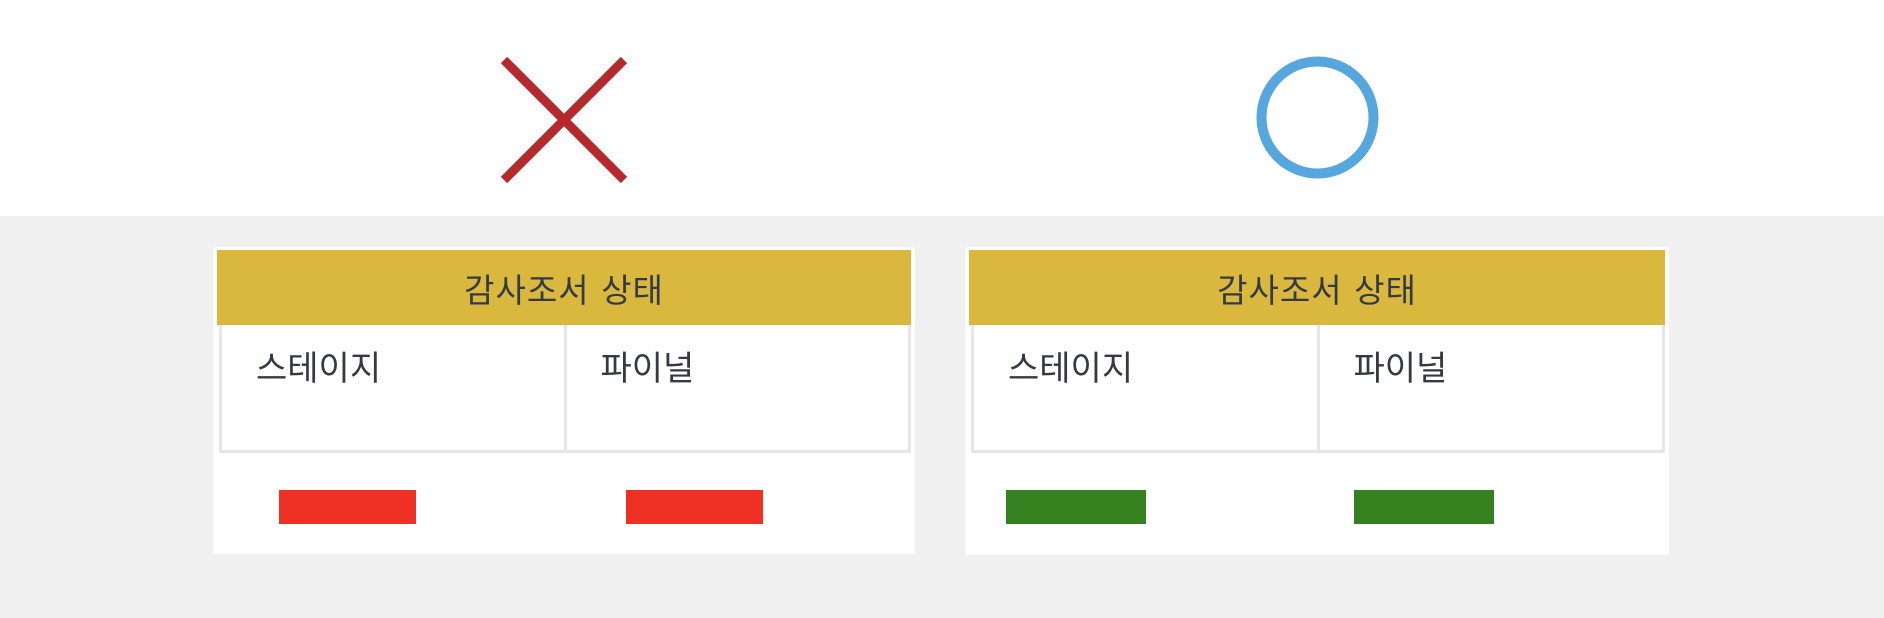 The width and height of the screenshot is (1884, 618). I want to click on circle-icon, so click(1317, 117).